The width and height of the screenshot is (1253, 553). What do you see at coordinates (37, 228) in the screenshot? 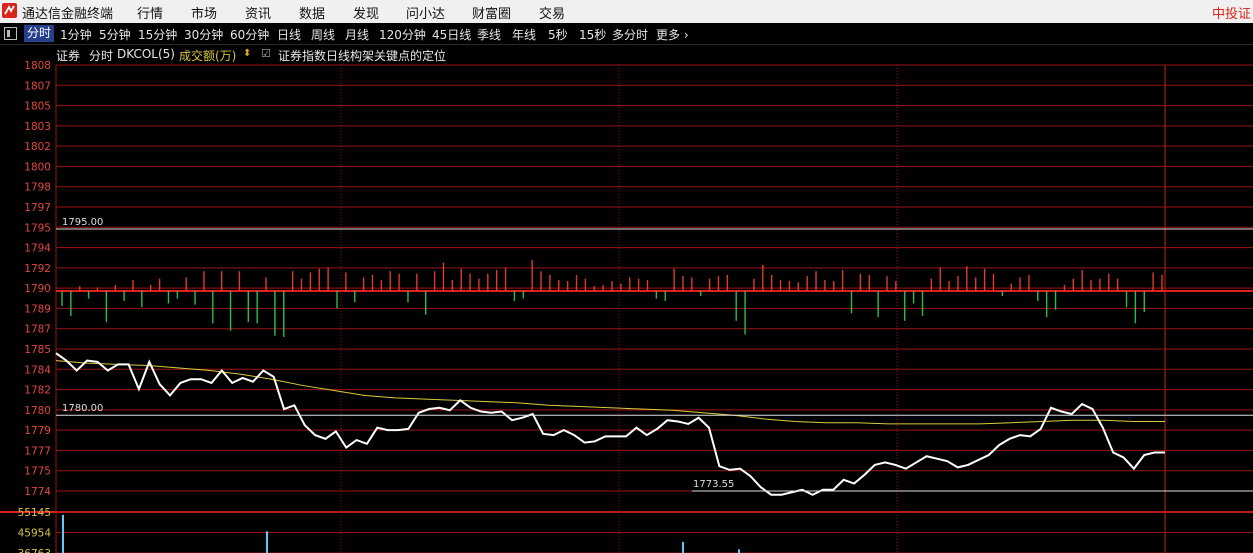
I see `y-tick-label: 1795` at bounding box center [37, 228].